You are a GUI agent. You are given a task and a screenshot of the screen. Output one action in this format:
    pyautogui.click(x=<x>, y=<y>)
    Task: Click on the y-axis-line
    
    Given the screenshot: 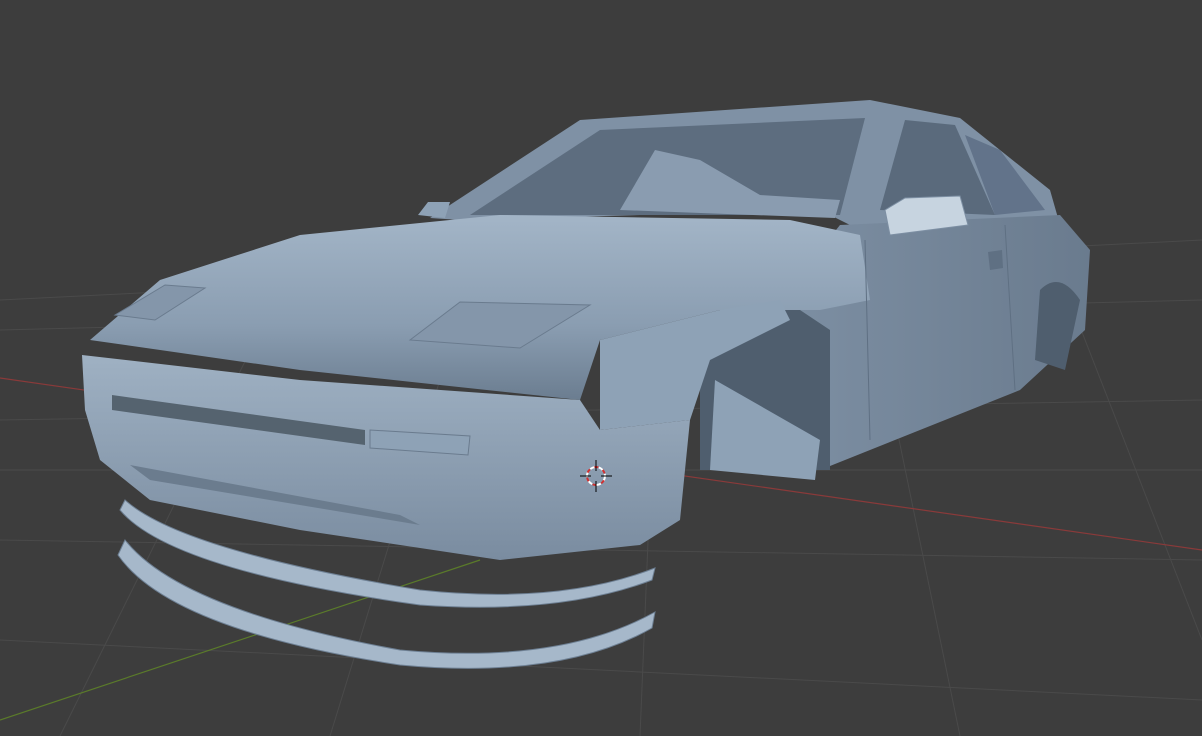 What is the action you would take?
    pyautogui.click(x=240, y=640)
    